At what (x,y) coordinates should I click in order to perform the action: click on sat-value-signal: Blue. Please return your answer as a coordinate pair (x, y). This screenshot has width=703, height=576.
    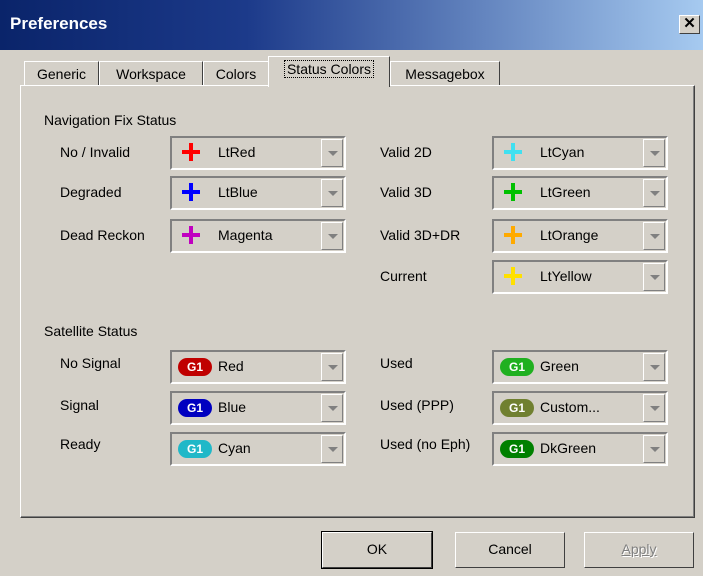
    Looking at the image, I should click on (232, 407).